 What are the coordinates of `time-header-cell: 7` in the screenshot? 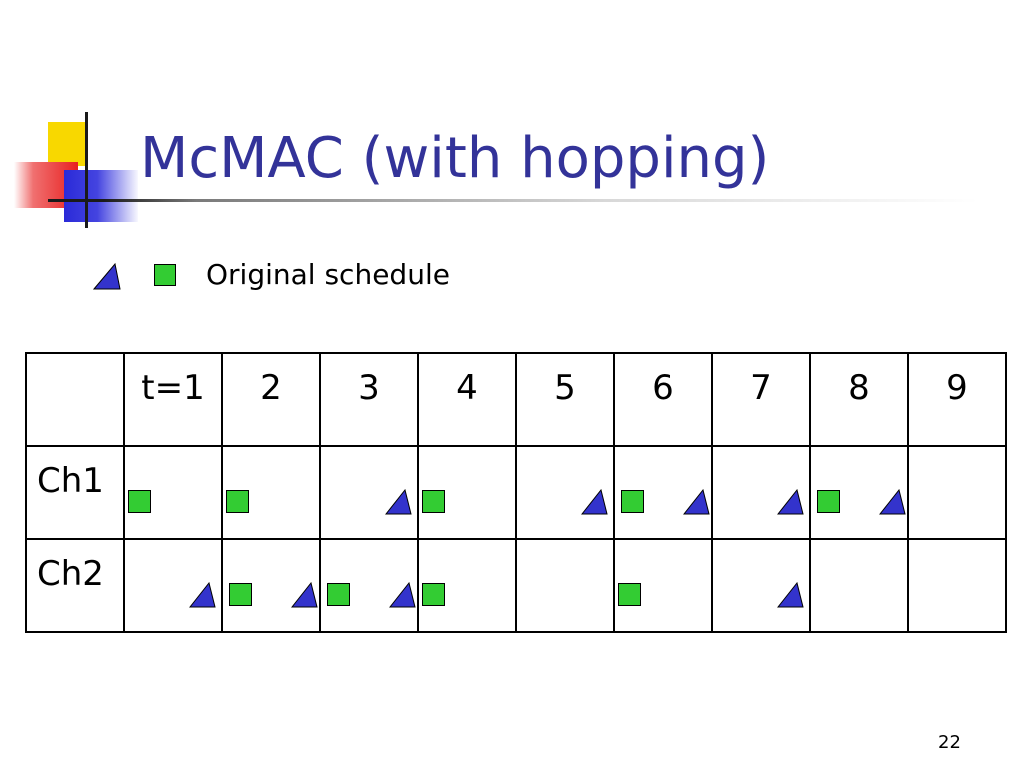 It's located at (761, 399).